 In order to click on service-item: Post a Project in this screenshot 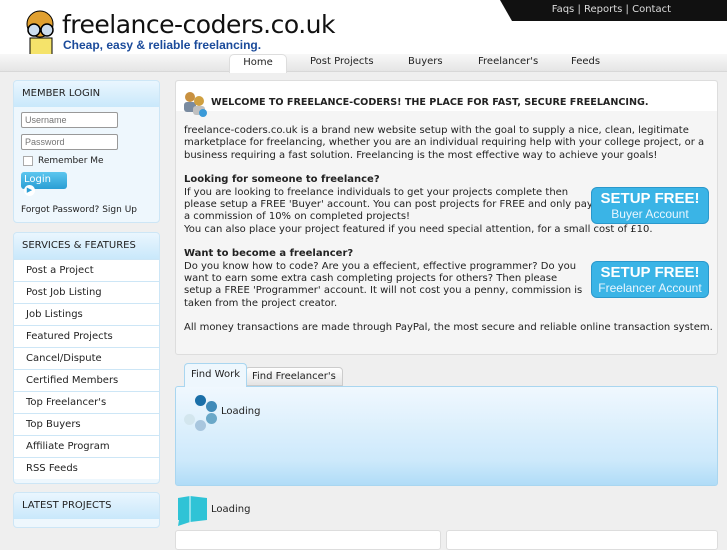, I will do `click(86, 270)`.